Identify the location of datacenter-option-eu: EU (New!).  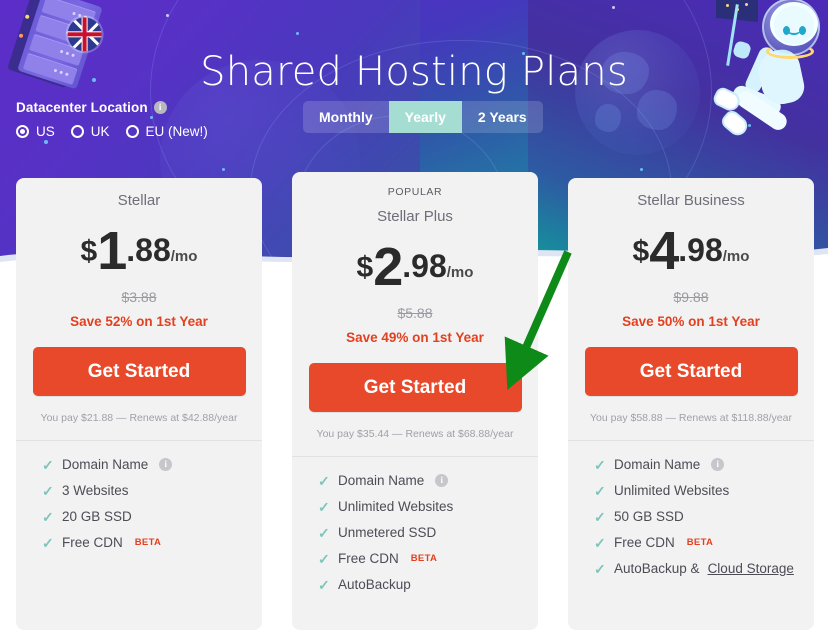
(166, 131).